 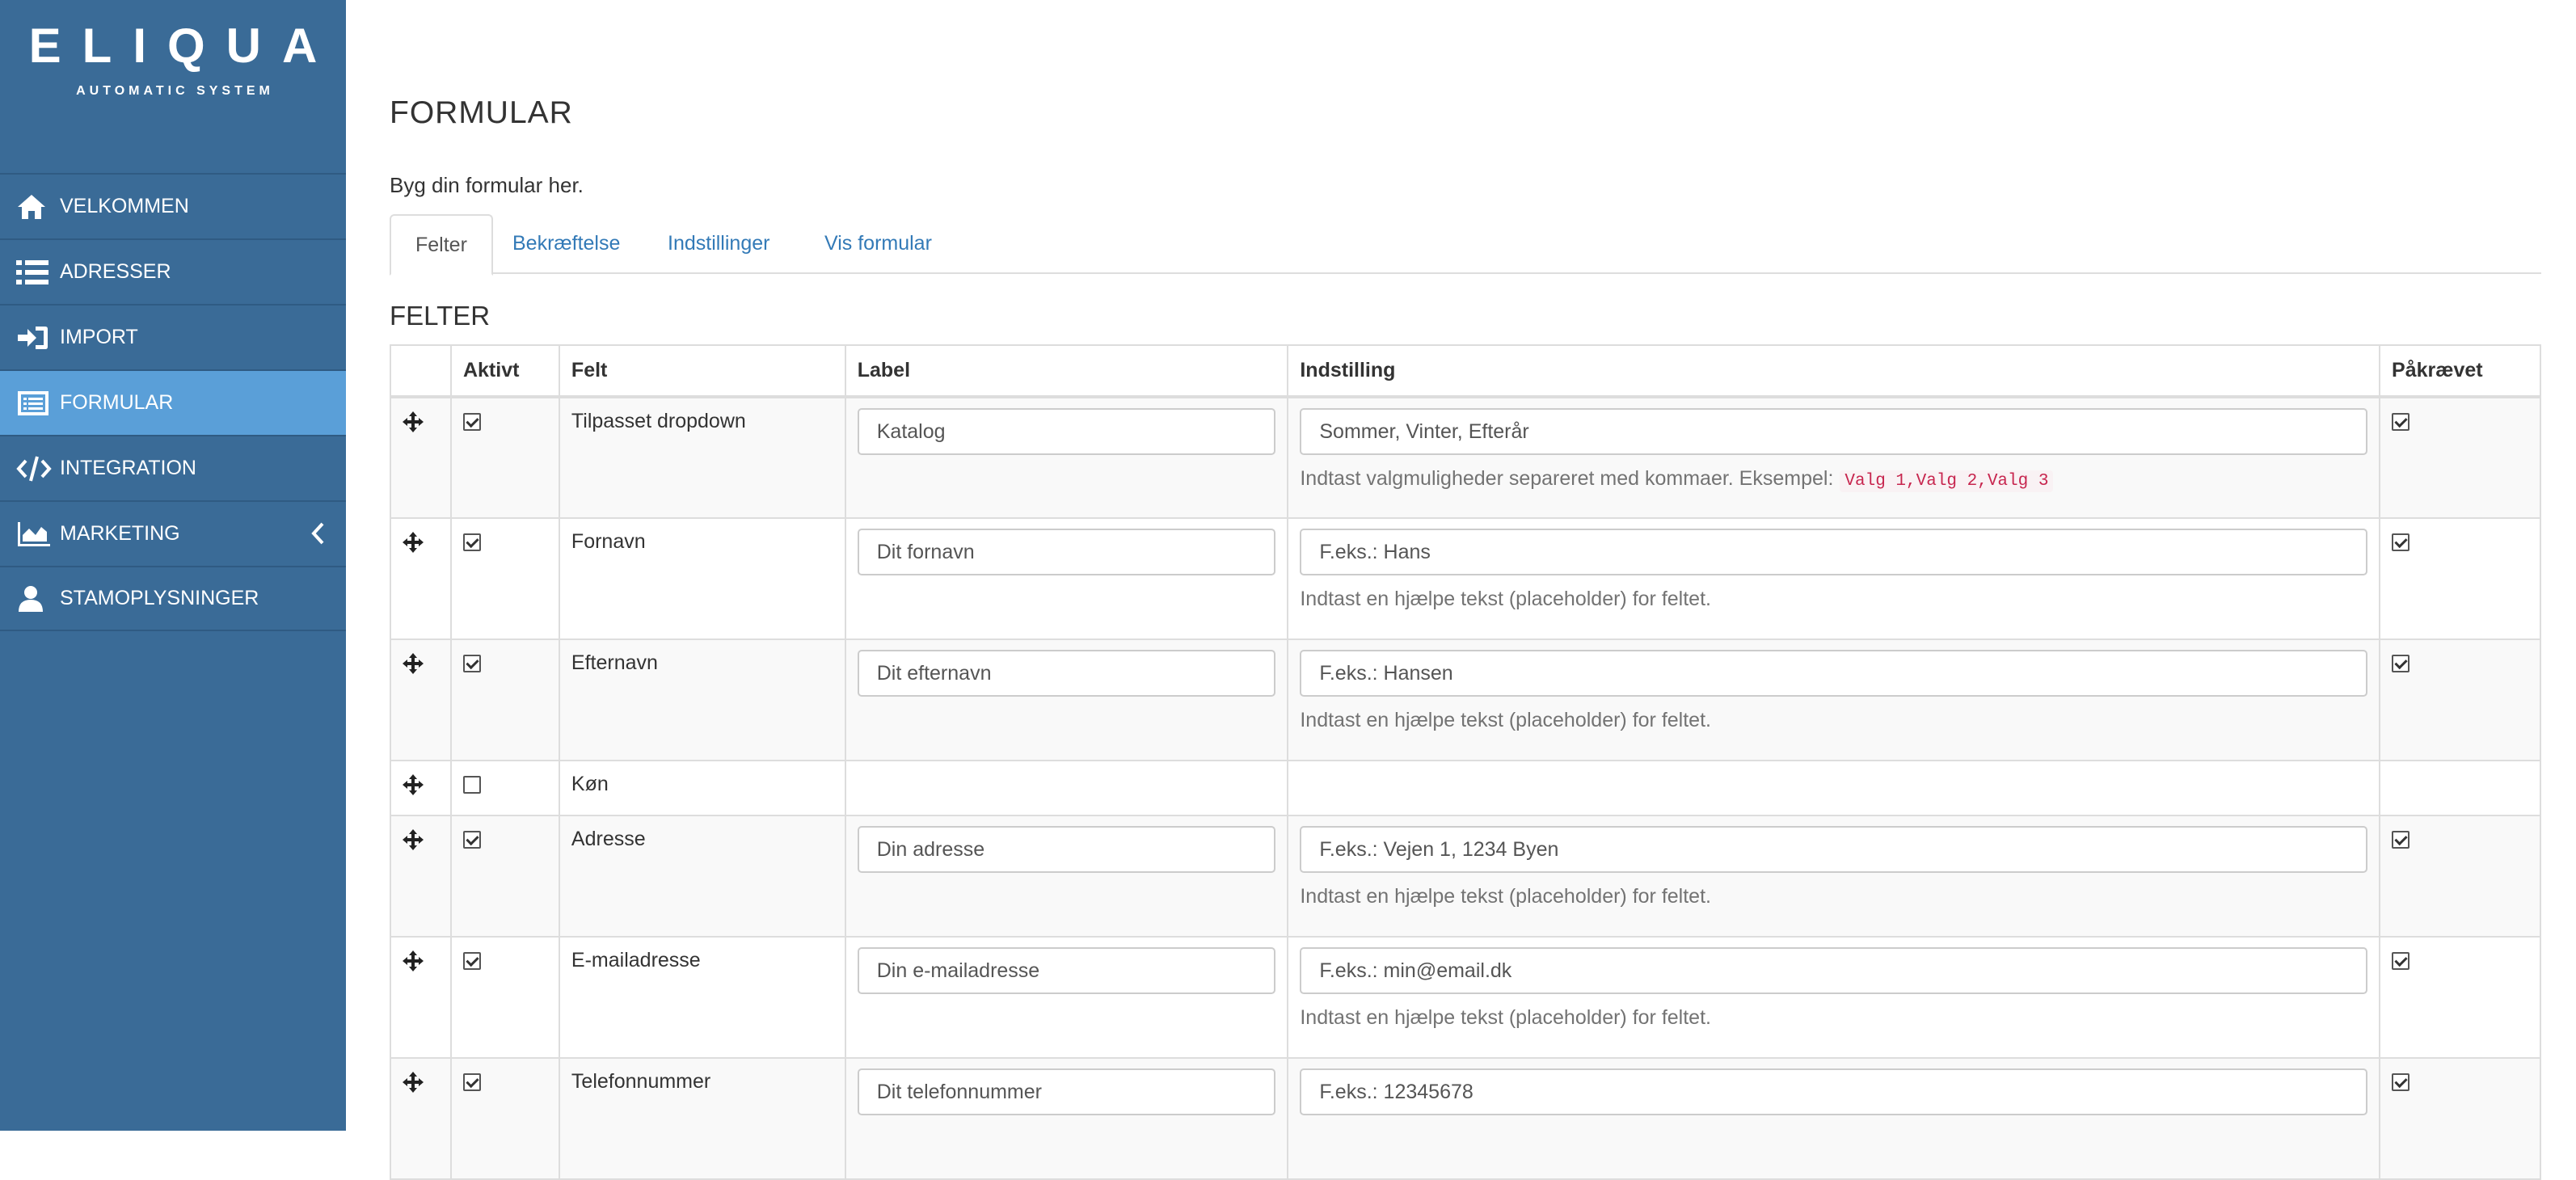 What do you see at coordinates (1066, 431) in the screenshot?
I see `label-input: Katalog` at bounding box center [1066, 431].